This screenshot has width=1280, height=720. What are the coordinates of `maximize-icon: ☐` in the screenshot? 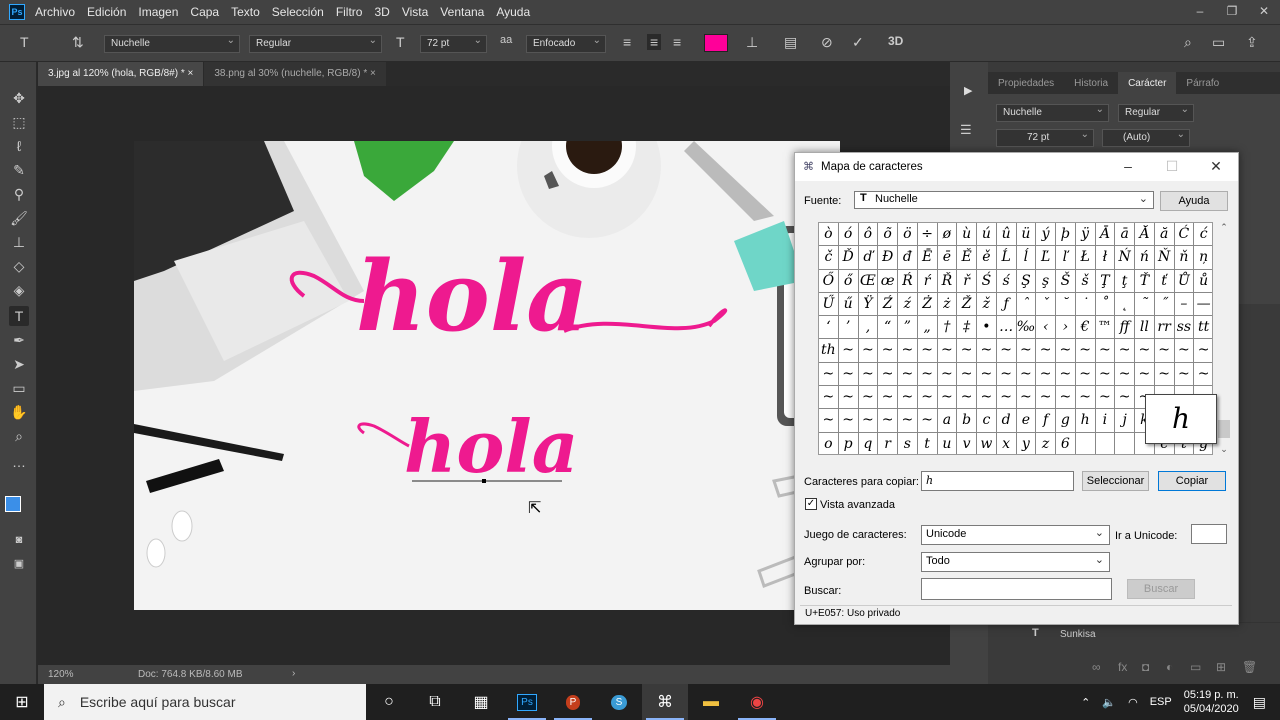 It's located at (1172, 167).